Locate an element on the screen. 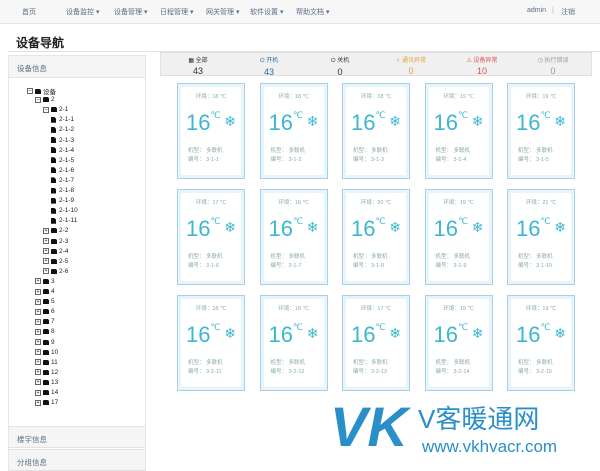 The image size is (600, 471). device-card: 环境：20 ℃ 16℃ ❄ 机型： 多联机 编号： 3-1-8 is located at coordinates (376, 237).